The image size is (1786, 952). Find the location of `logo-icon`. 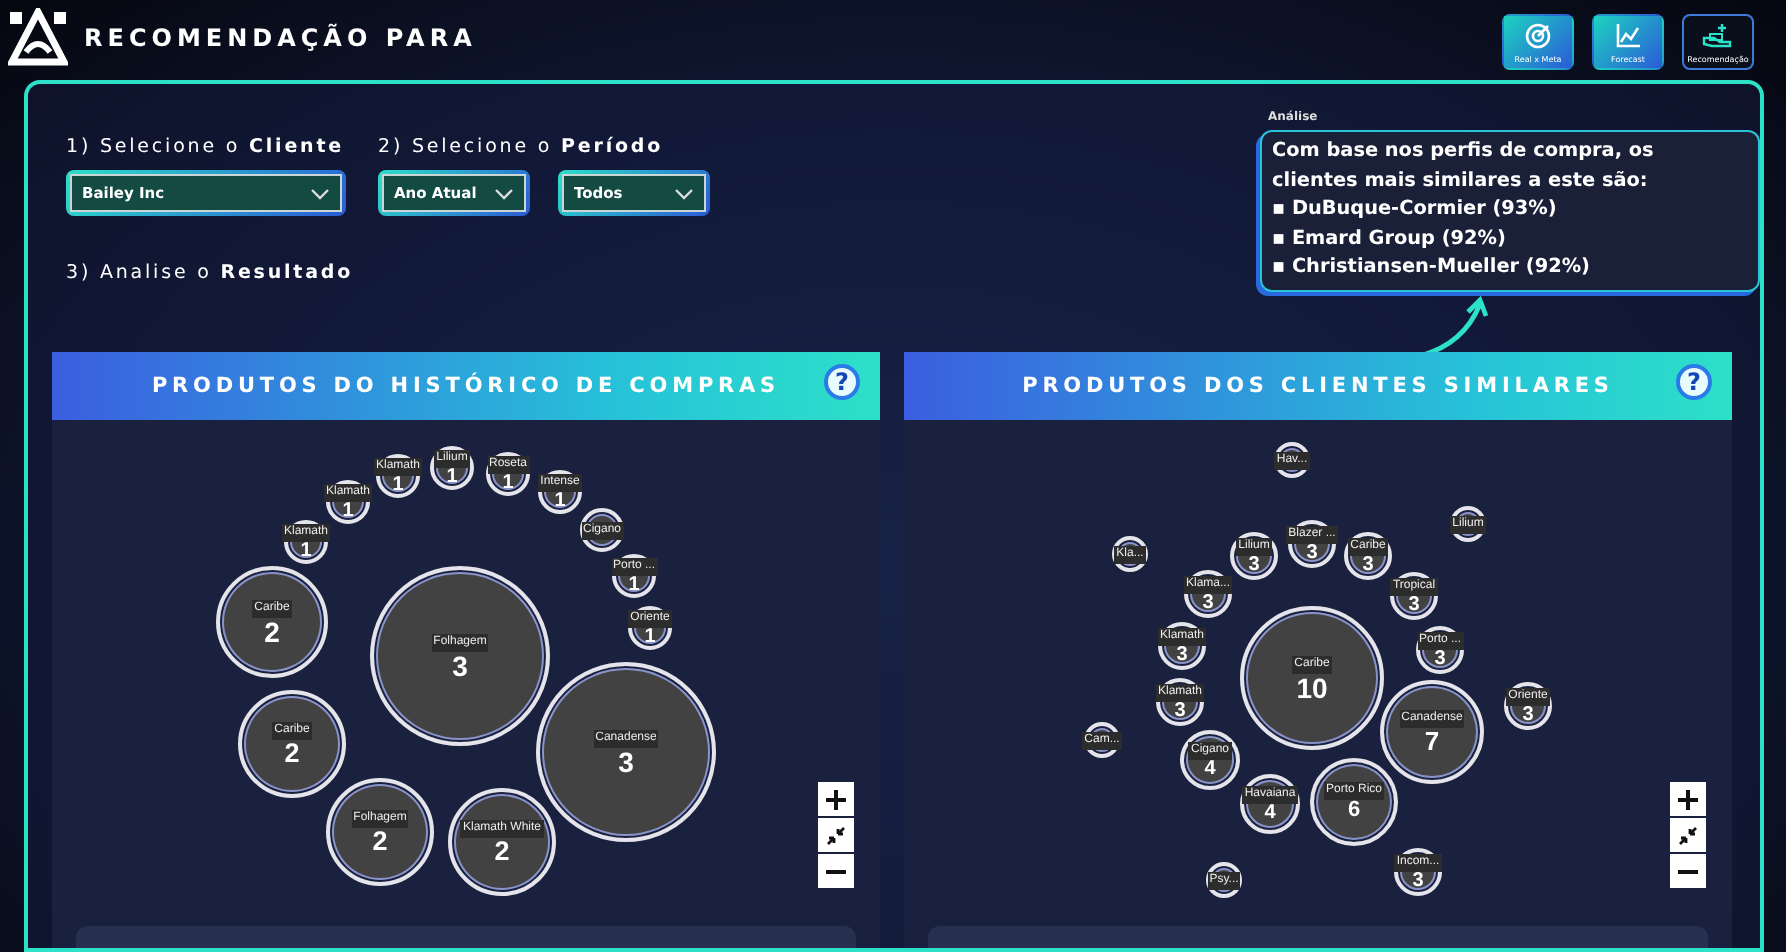

logo-icon is located at coordinates (38, 38).